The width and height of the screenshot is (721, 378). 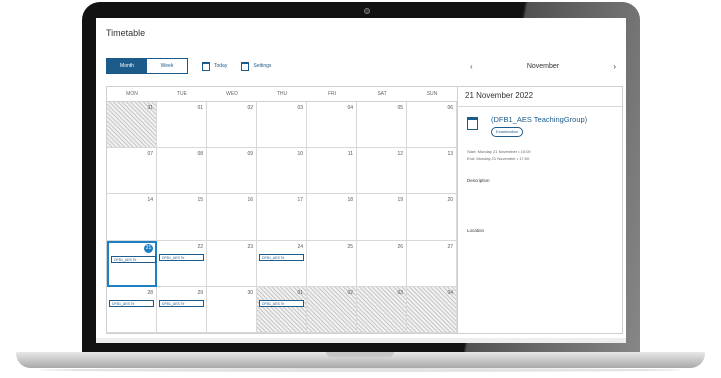 I want to click on day-number: 13, so click(x=450, y=154).